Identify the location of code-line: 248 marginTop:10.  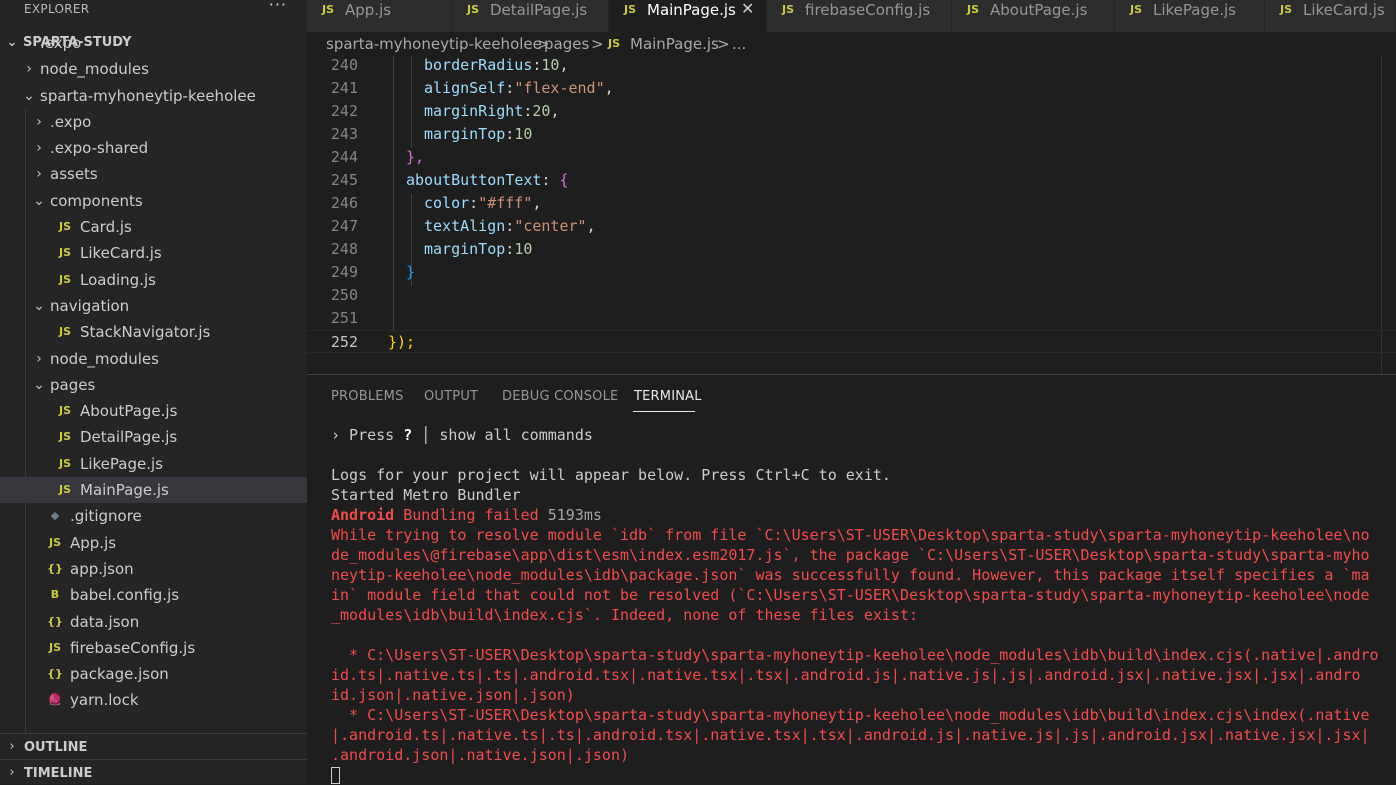
(851, 249).